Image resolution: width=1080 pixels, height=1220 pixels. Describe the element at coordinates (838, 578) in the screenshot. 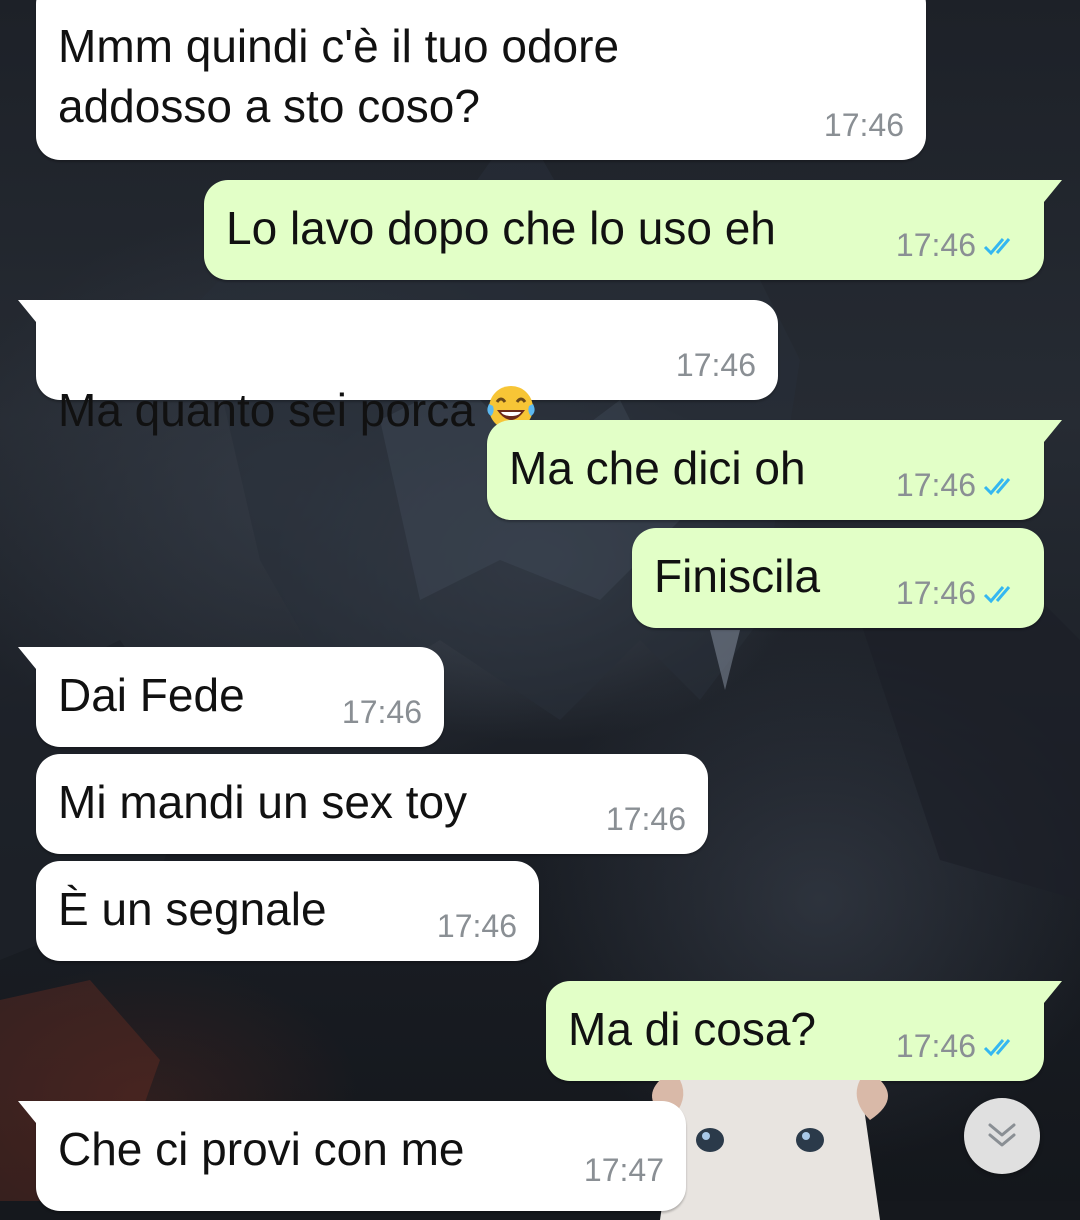

I see `message-bubble-outgoing: Finiscila 17:46` at that location.